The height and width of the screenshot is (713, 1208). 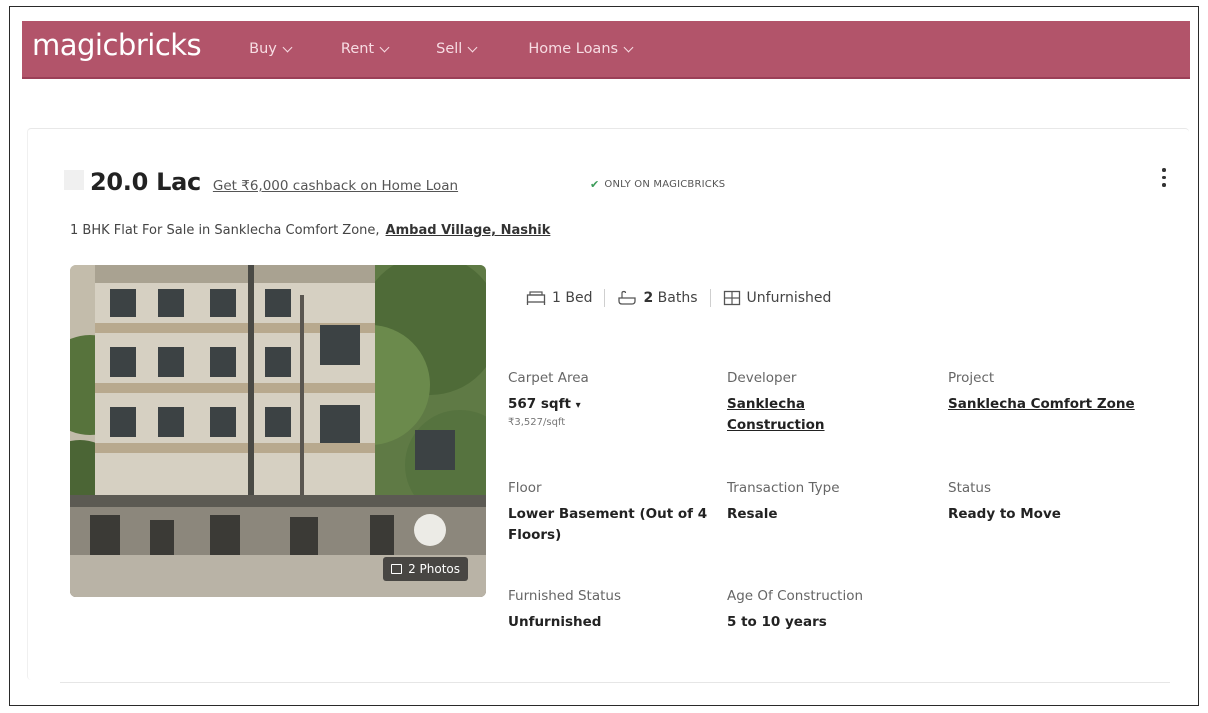 What do you see at coordinates (1053, 502) in the screenshot?
I see `status: Status Ready to Move` at bounding box center [1053, 502].